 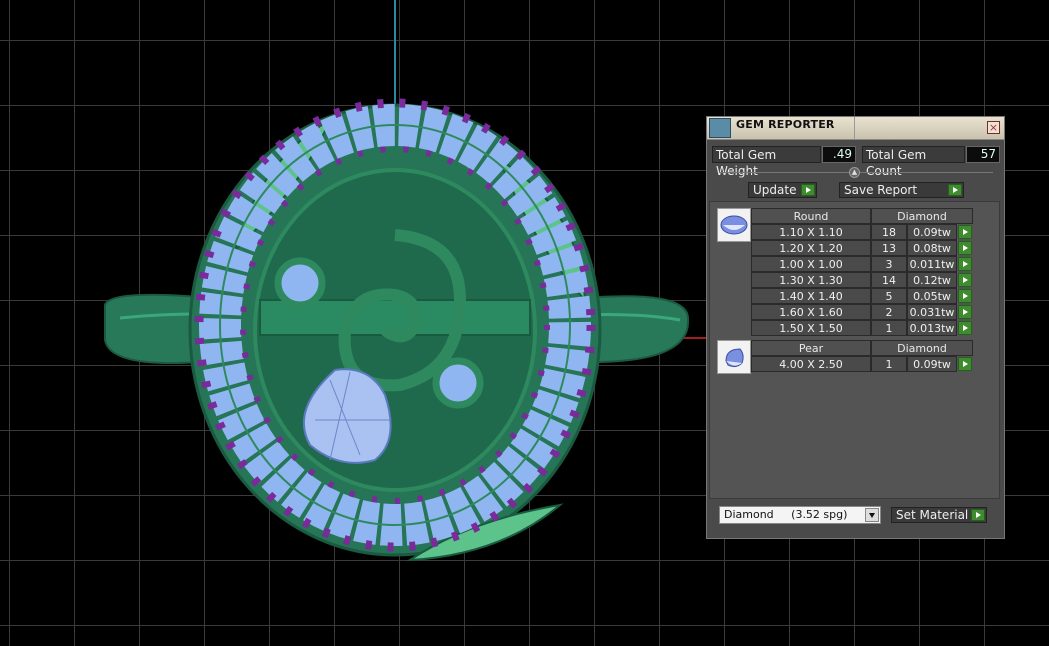 What do you see at coordinates (889, 232) in the screenshot?
I see `count-cell: 18` at bounding box center [889, 232].